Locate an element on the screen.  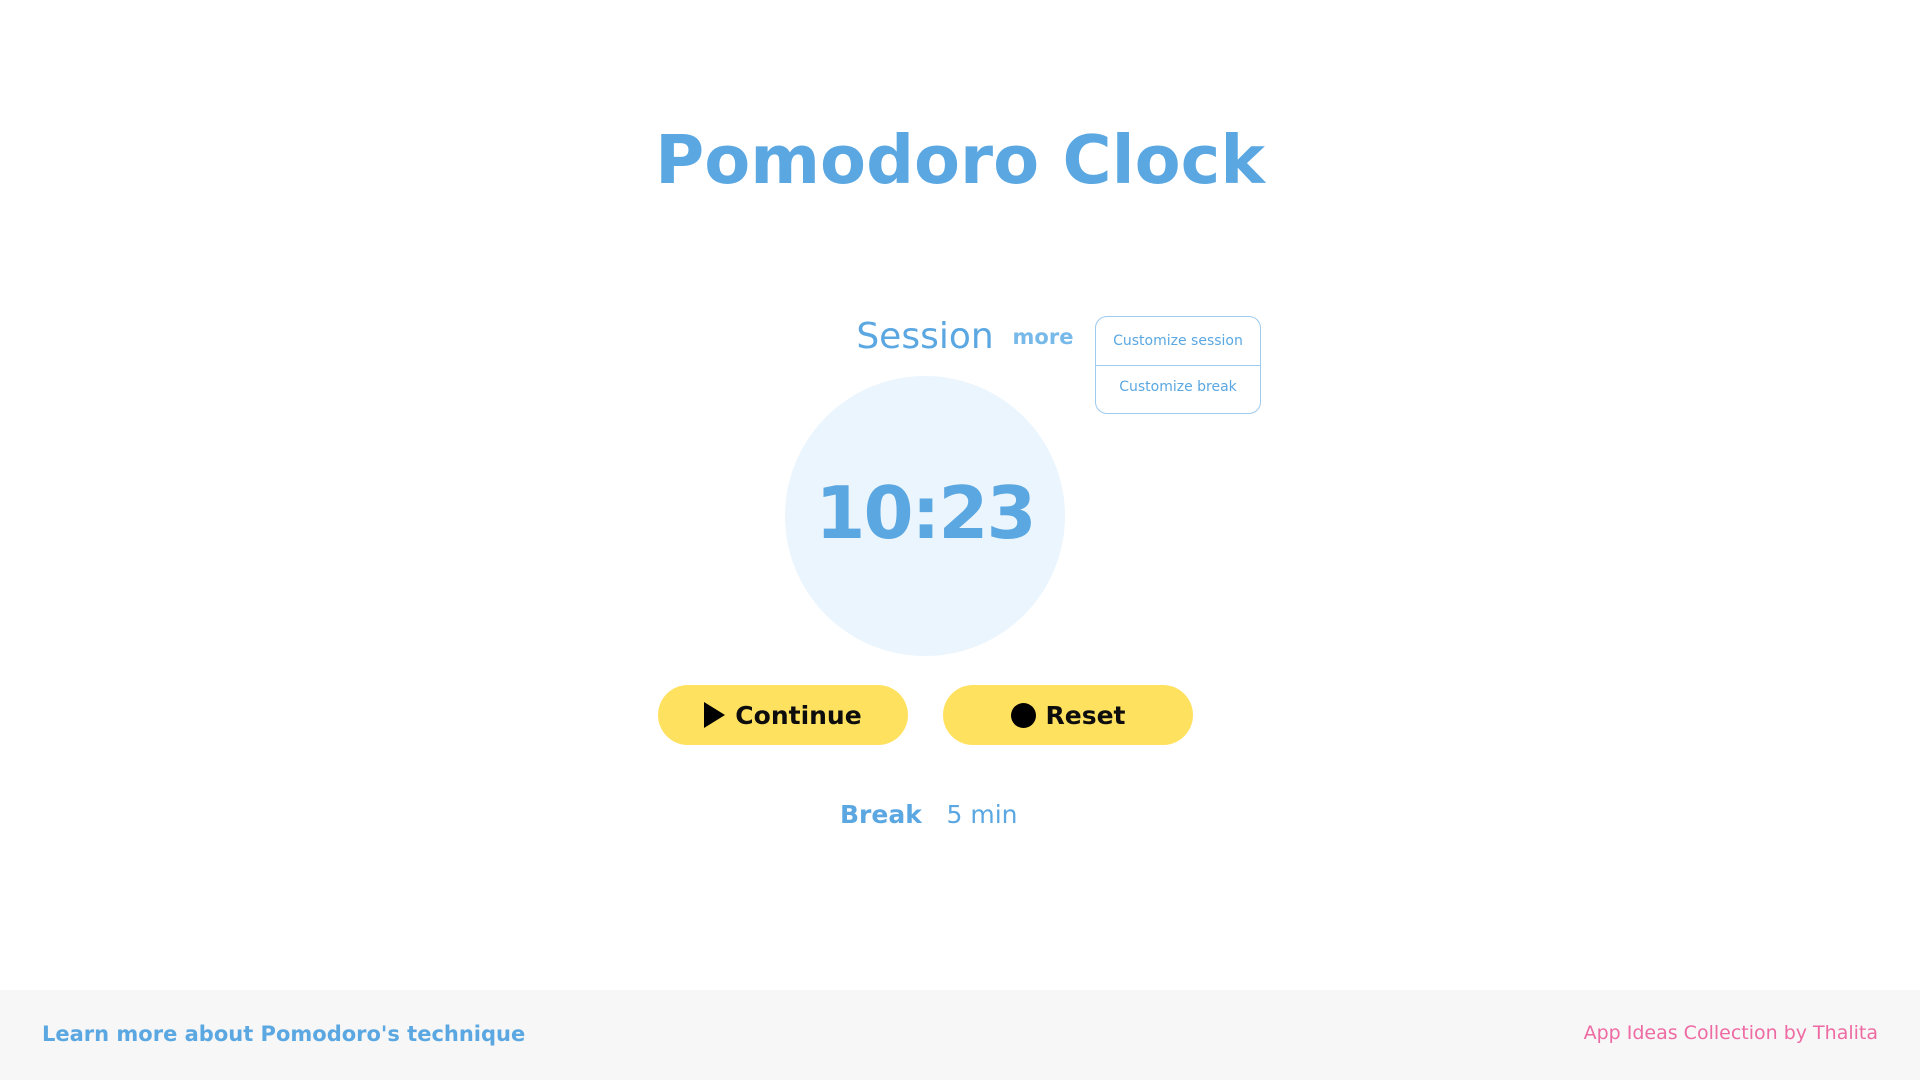
reset-button-label: Reset is located at coordinates (1085, 715).